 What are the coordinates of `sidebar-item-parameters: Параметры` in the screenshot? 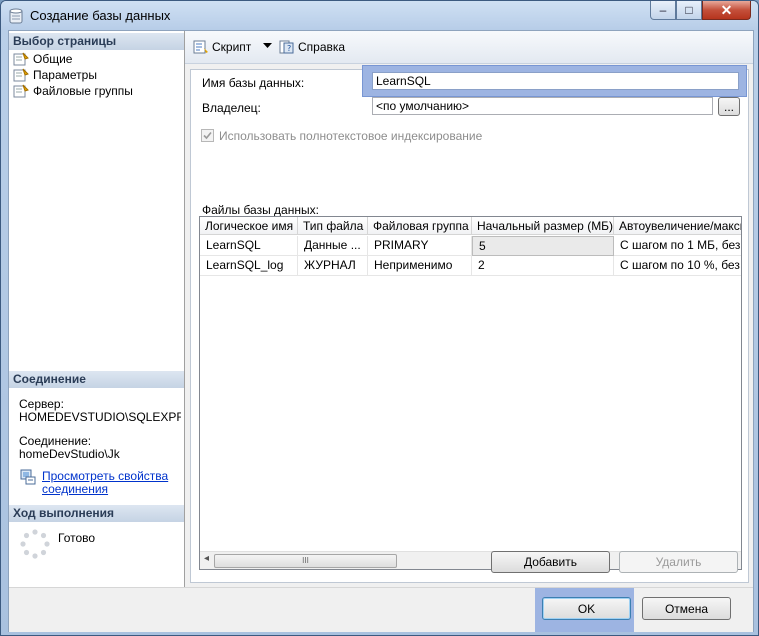 It's located at (55, 75).